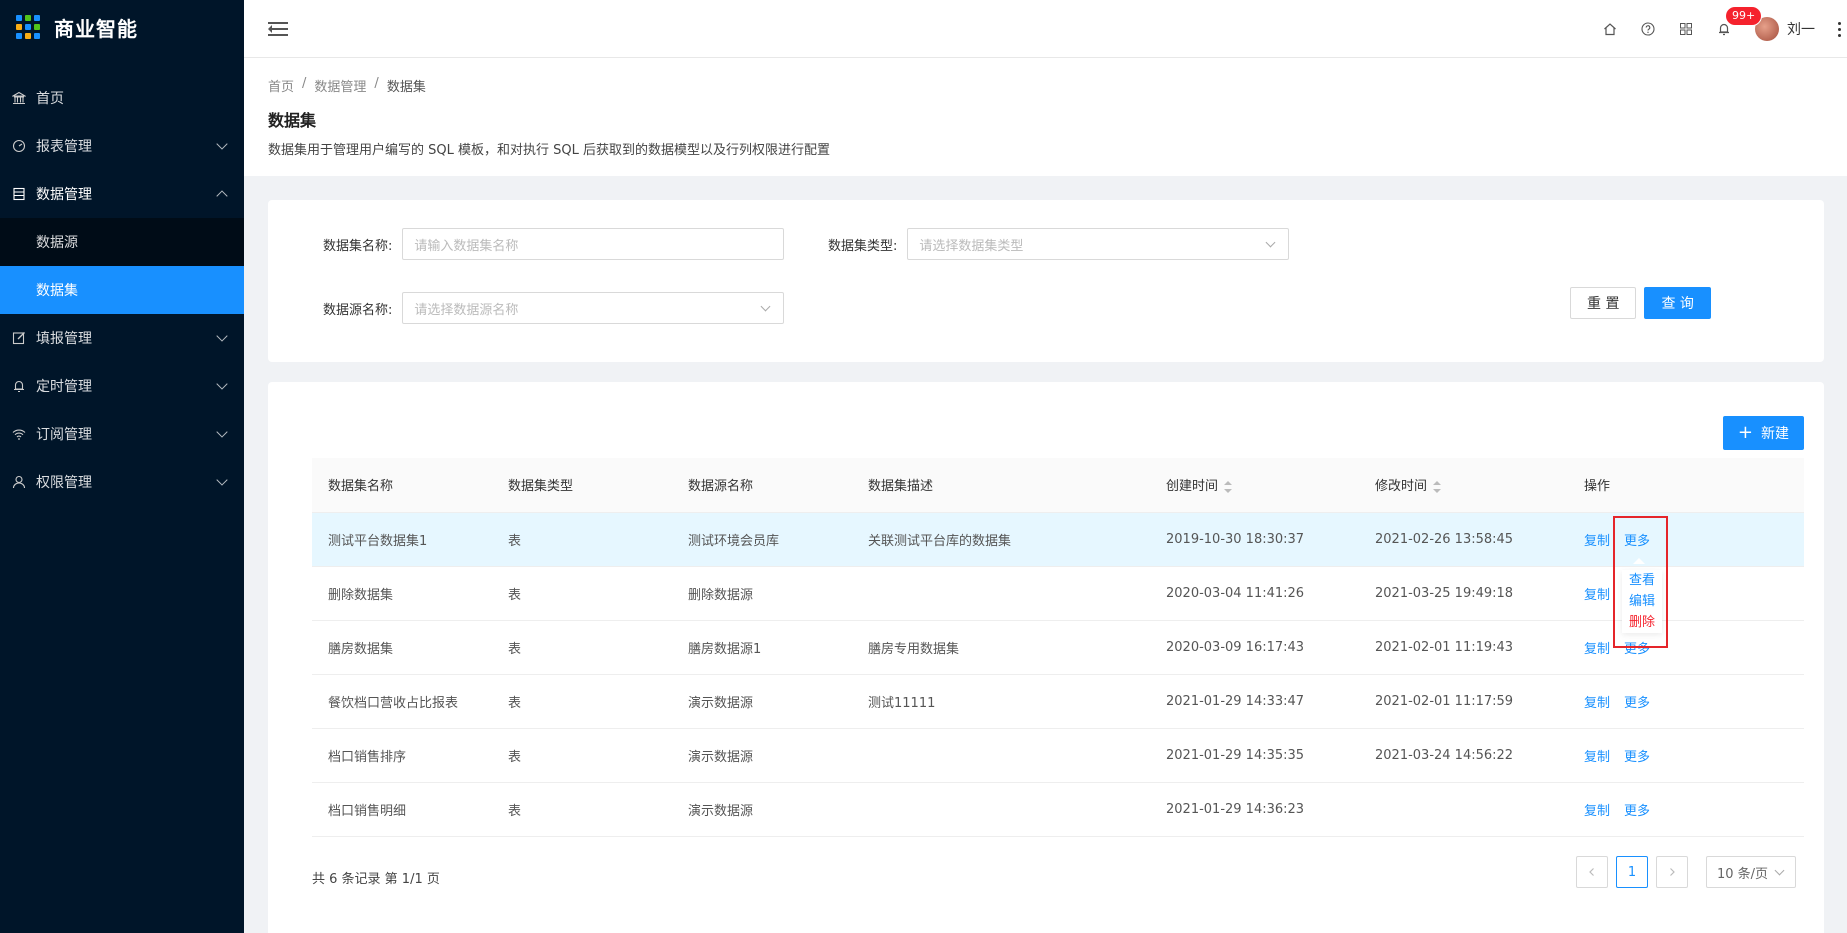 This screenshot has width=1847, height=933. What do you see at coordinates (1677, 303) in the screenshot?
I see `query-button: 查 询` at bounding box center [1677, 303].